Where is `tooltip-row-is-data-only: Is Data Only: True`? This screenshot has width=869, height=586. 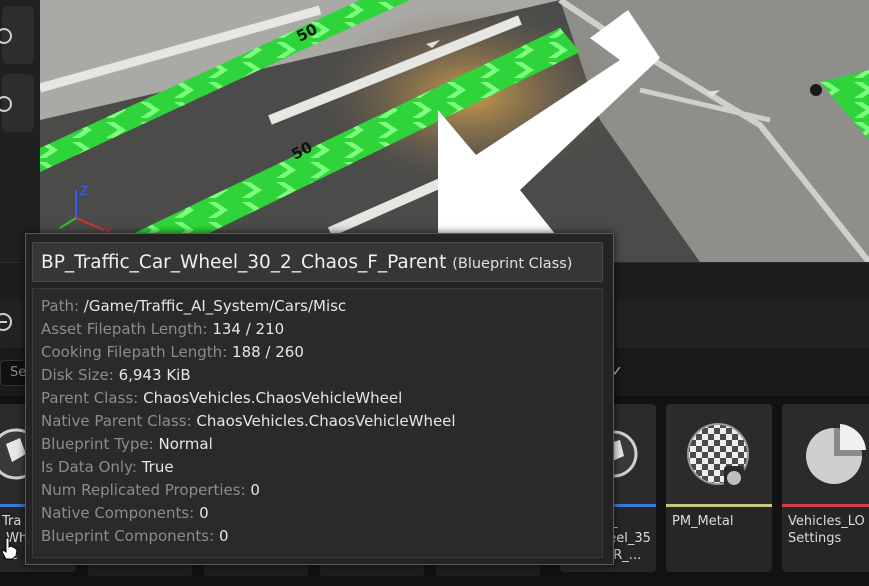 tooltip-row-is-data-only: Is Data Only: True is located at coordinates (107, 467).